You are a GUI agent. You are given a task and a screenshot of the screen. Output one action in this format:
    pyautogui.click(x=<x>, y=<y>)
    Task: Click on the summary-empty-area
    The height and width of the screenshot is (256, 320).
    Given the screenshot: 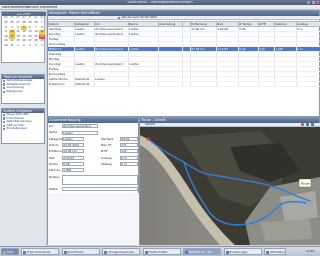 What is the action you would take?
    pyautogui.click(x=93, y=219)
    